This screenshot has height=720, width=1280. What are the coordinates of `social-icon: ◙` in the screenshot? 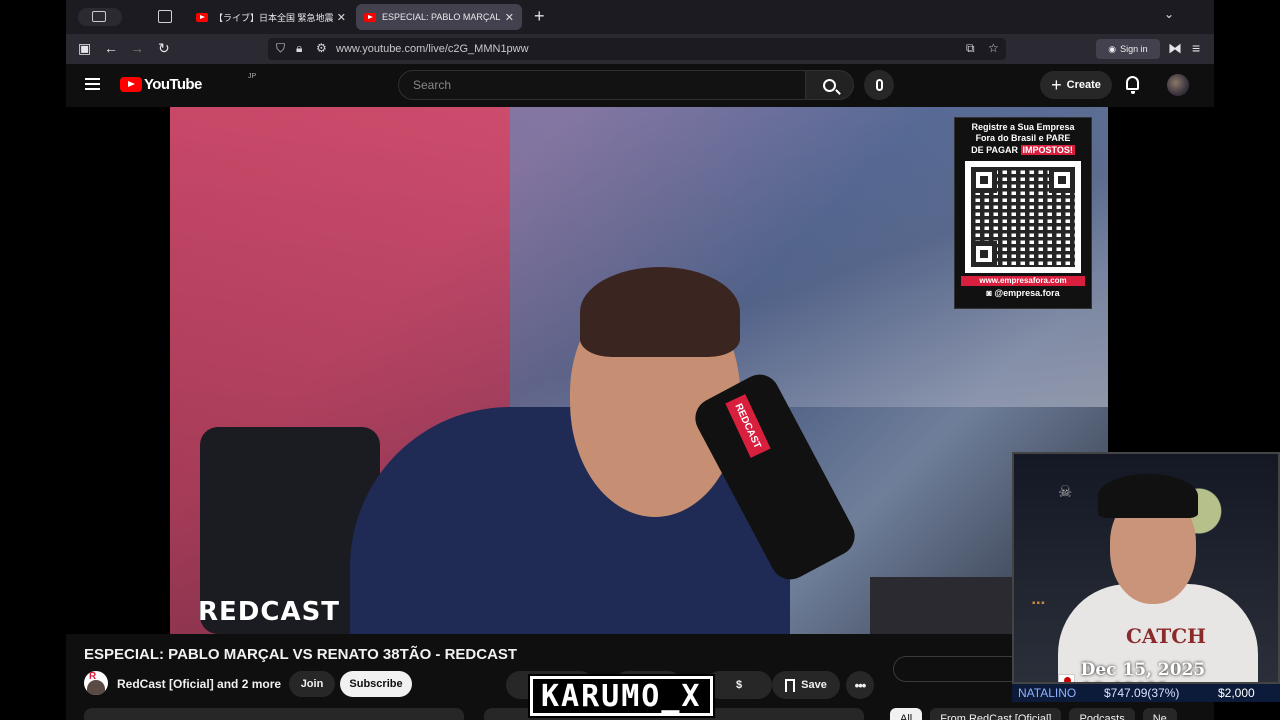 It's located at (989, 292).